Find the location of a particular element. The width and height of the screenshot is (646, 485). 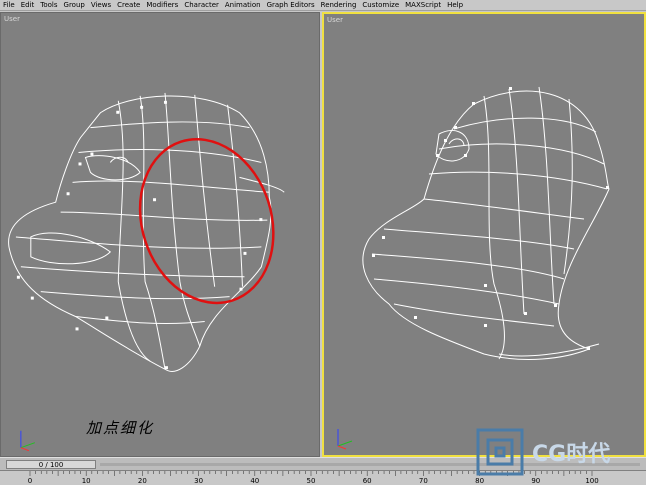

menu-item-group: Group is located at coordinates (74, 5).